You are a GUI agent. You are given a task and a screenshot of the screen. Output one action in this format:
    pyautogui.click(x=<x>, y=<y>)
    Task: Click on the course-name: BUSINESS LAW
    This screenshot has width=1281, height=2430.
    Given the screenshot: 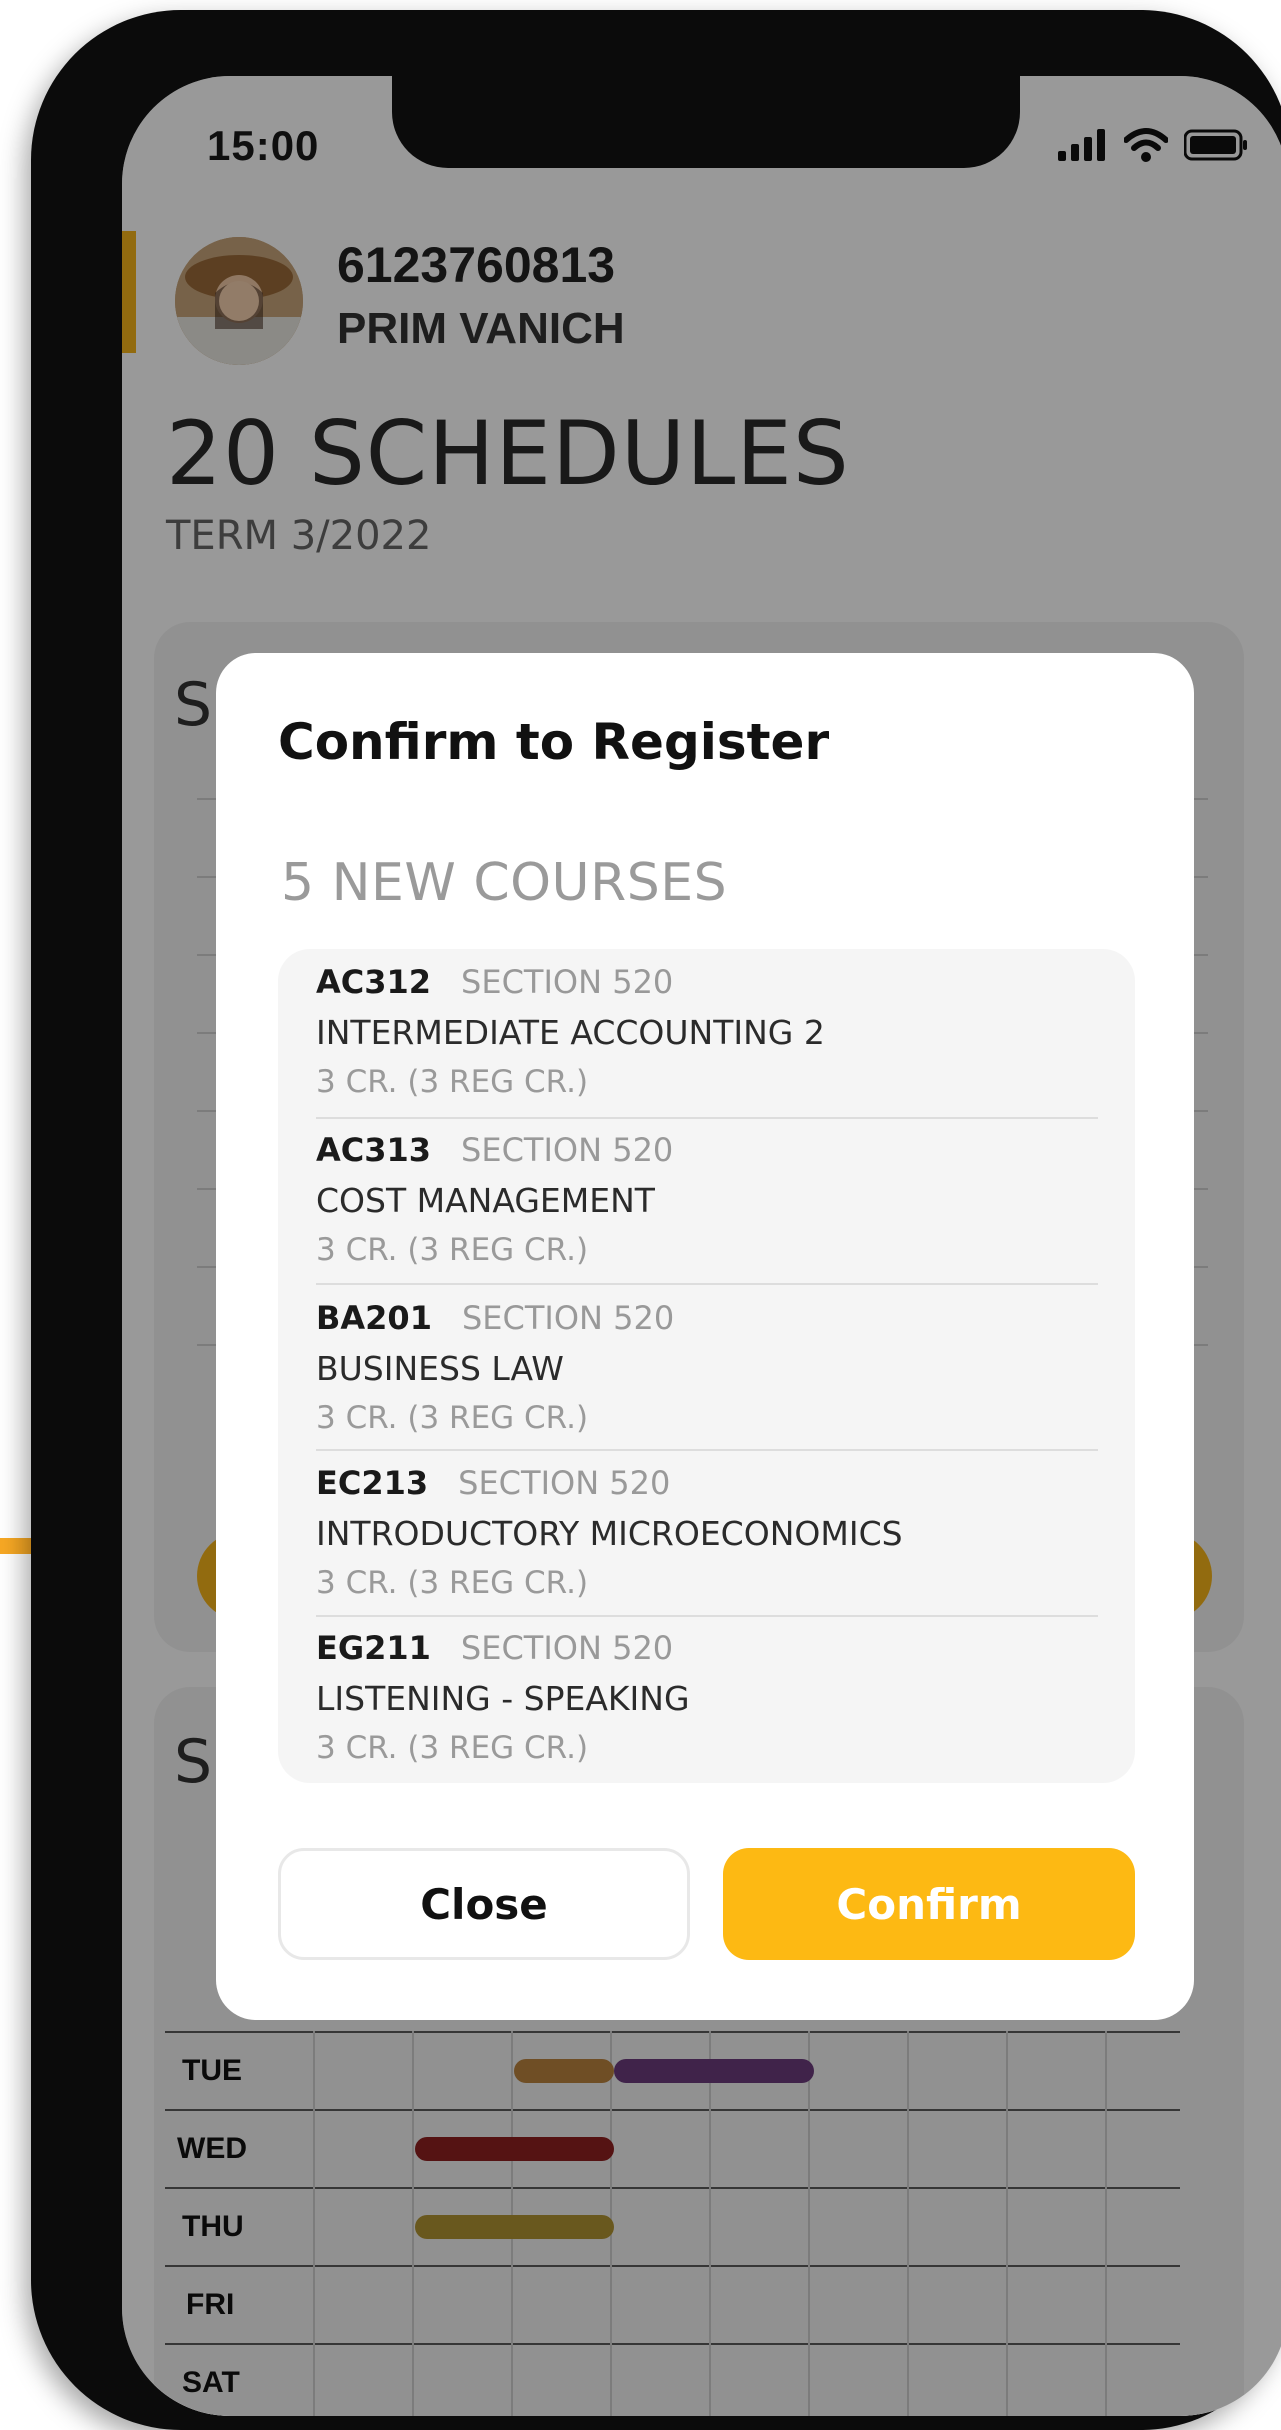 What is the action you would take?
    pyautogui.click(x=440, y=1368)
    